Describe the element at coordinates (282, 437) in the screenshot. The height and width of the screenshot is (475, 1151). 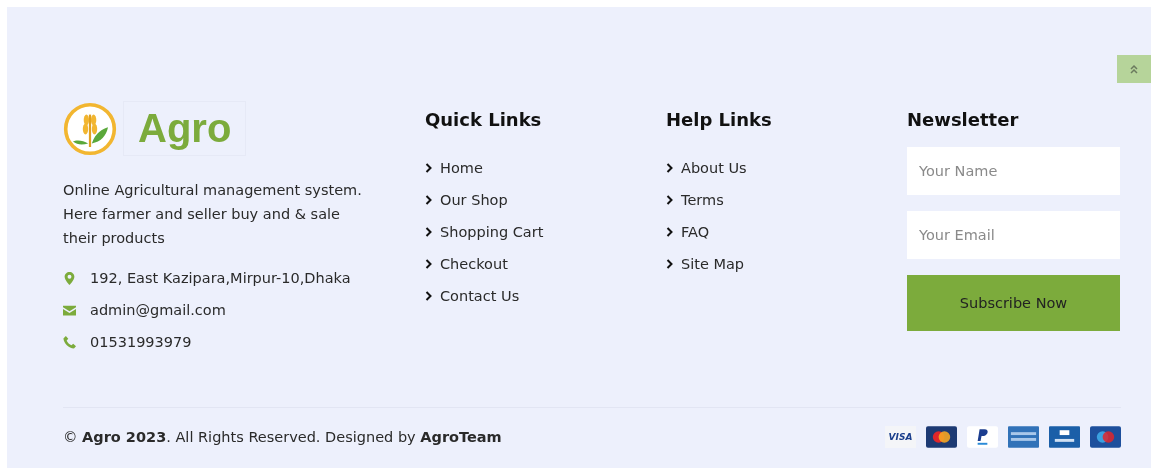
I see `copyright-text: © Agro 2023. All Rights Reserved. Designed by AgroTeam` at that location.